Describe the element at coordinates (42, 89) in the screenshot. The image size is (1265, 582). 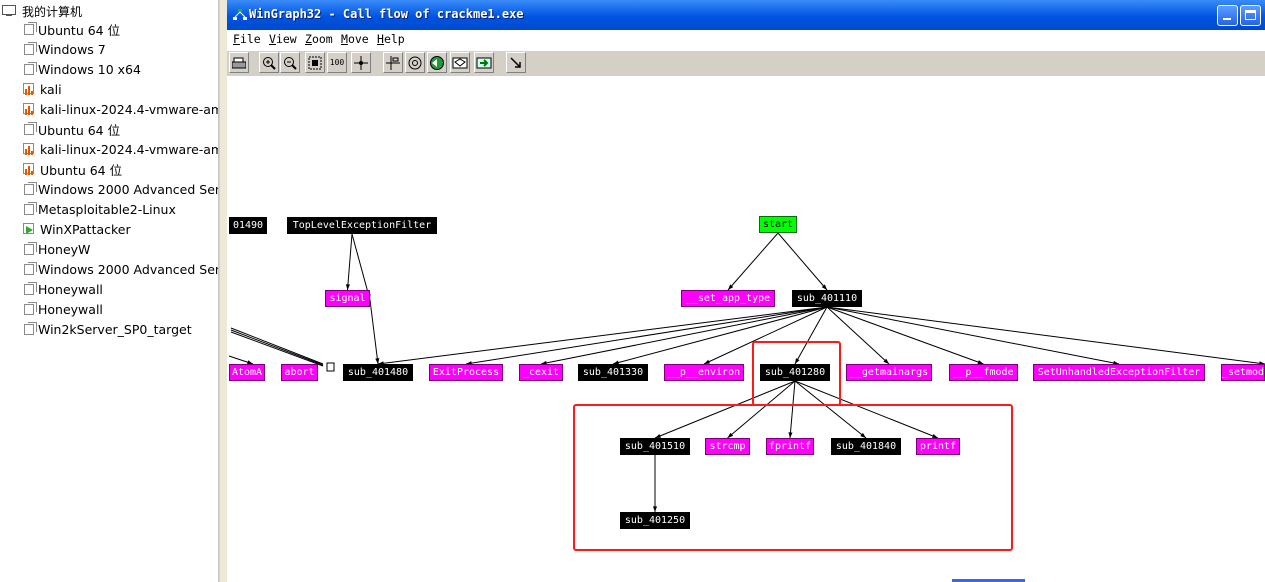
I see `vm-list-item: kali` at that location.